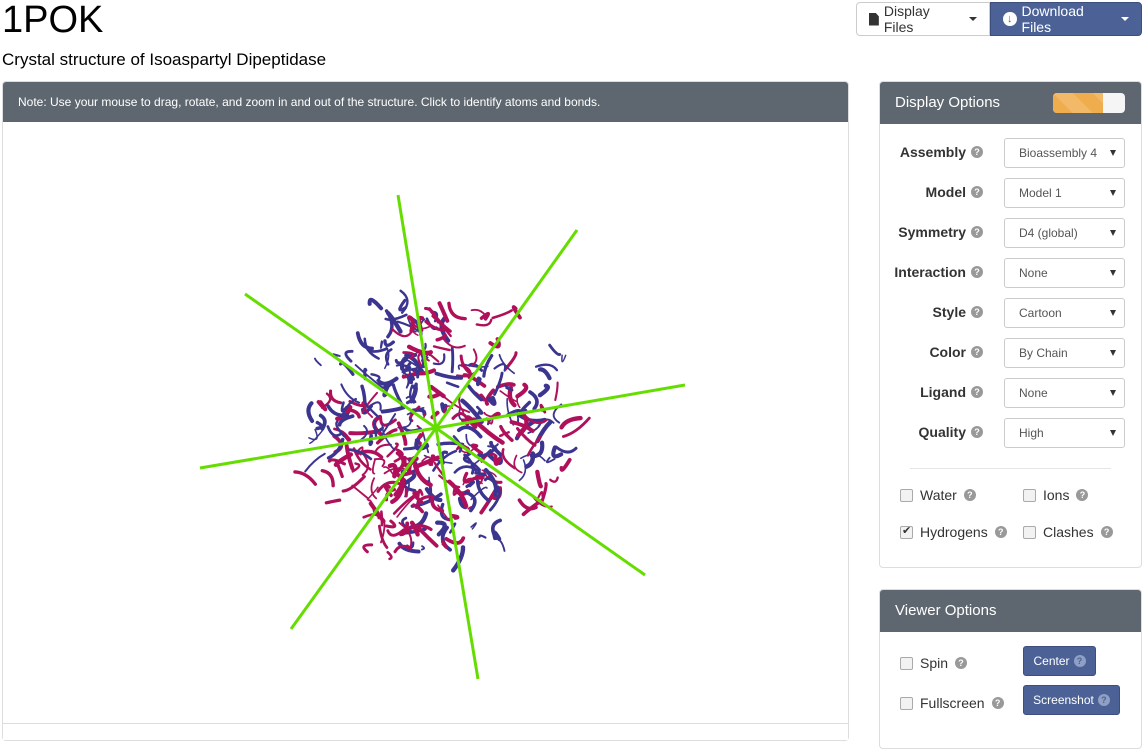  Describe the element at coordinates (1064, 153) in the screenshot. I see `assembly-select: Bioassembly 4` at that location.